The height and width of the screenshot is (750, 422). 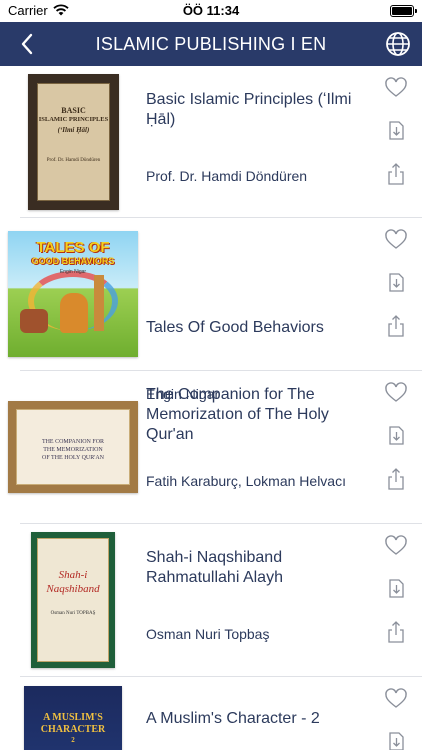 I want to click on cover-title-line: CHARACTER, so click(x=73, y=729).